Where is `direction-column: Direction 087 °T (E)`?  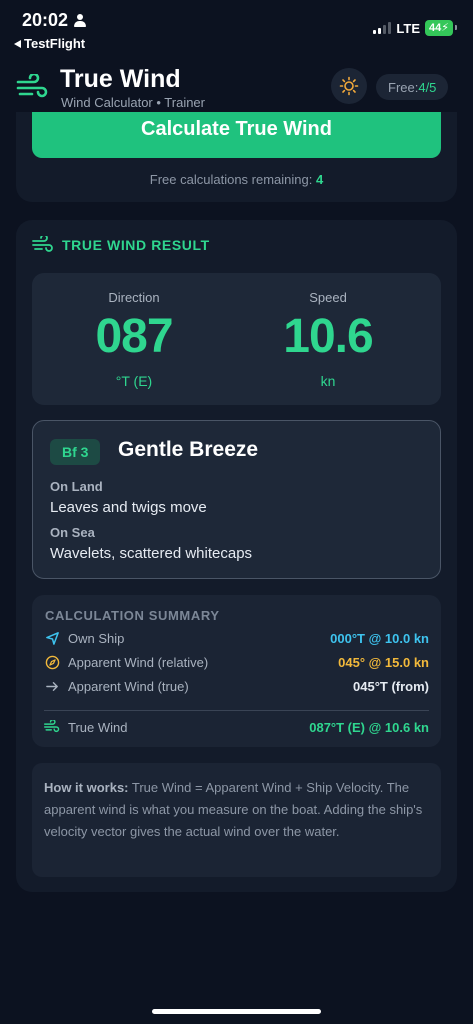 direction-column: Direction 087 °T (E) is located at coordinates (134, 331).